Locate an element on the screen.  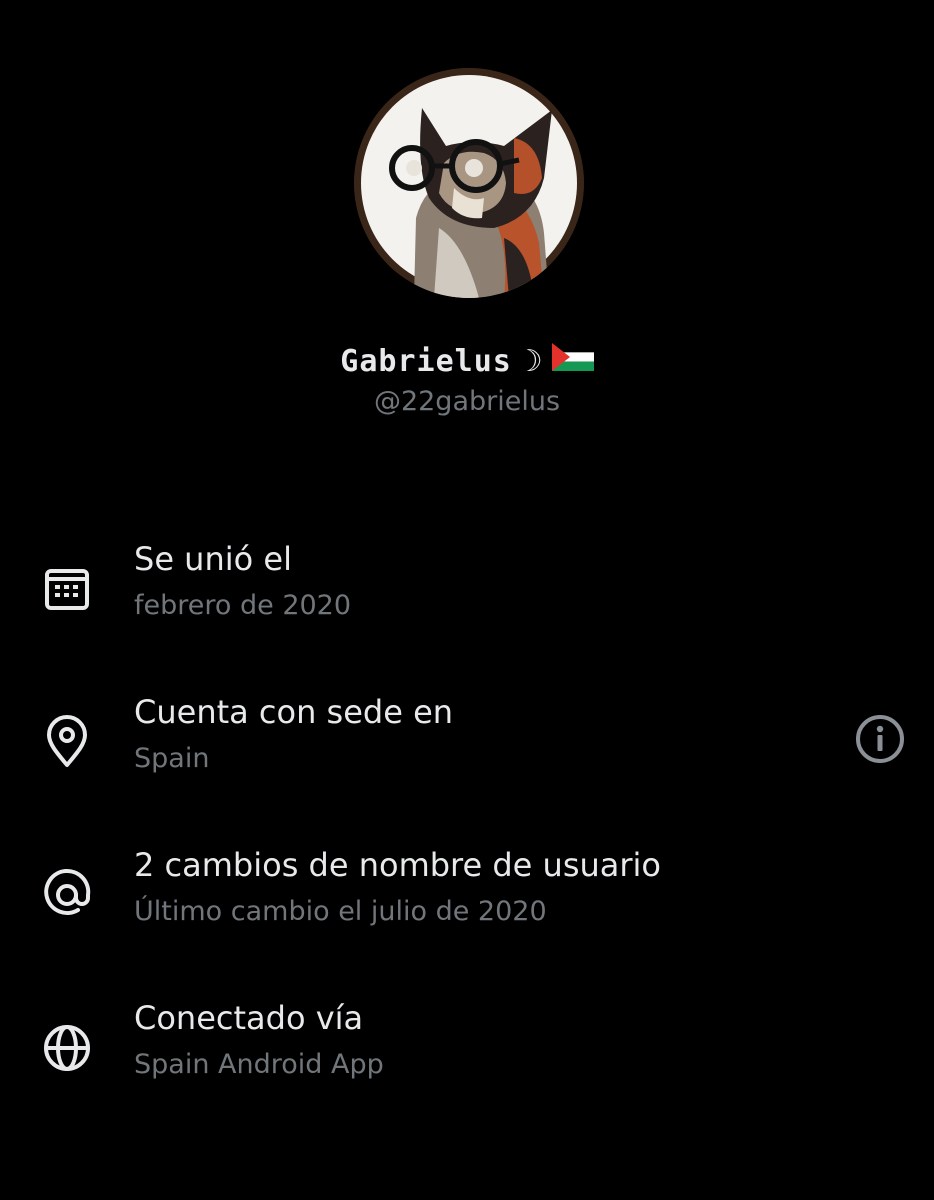
detail-title: 2 cambios de nombre de usuario is located at coordinates (397, 865).